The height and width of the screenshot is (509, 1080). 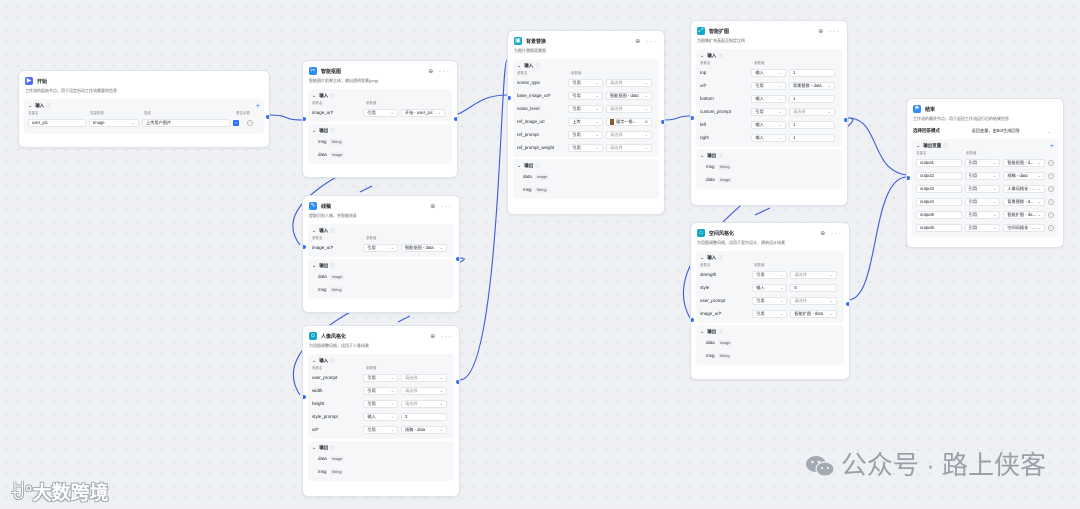 I want to click on value-select: 智能抠图 - d... ⌄, so click(x=1024, y=162).